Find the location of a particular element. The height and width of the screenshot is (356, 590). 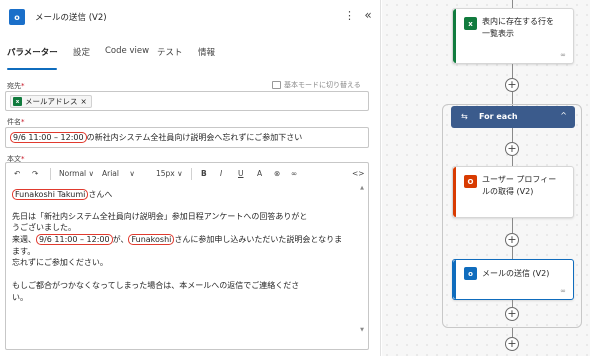

tab-about: 情報 is located at coordinates (206, 52).